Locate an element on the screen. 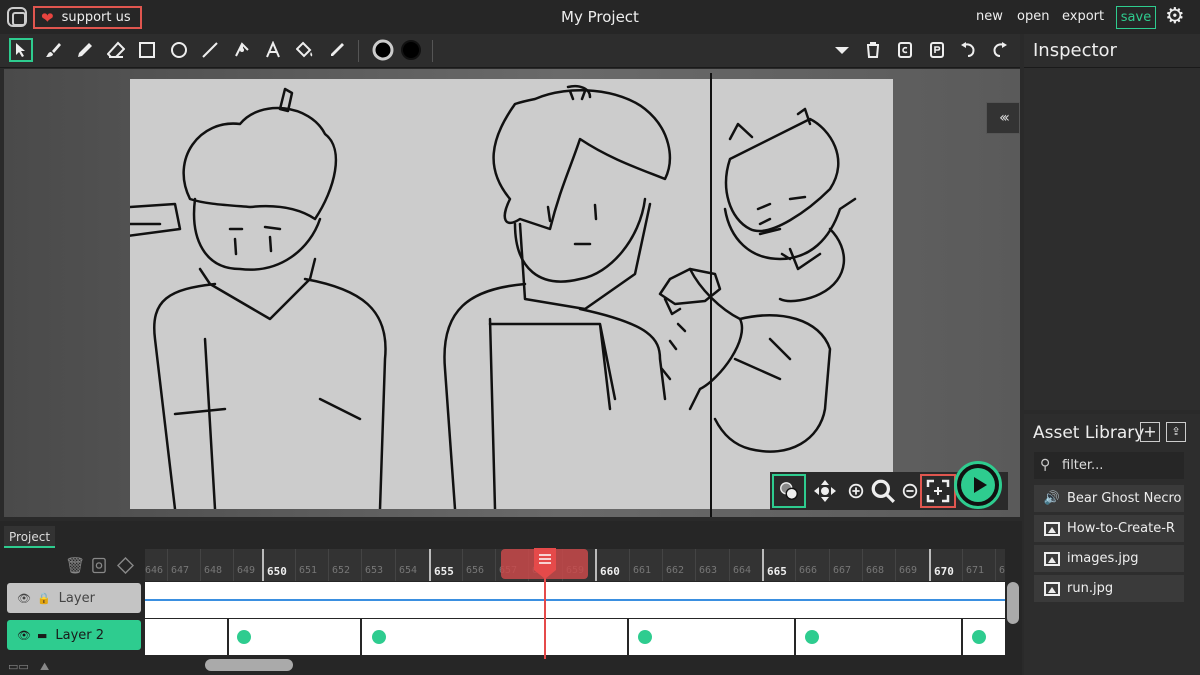  line-tool-icon is located at coordinates (210, 50).